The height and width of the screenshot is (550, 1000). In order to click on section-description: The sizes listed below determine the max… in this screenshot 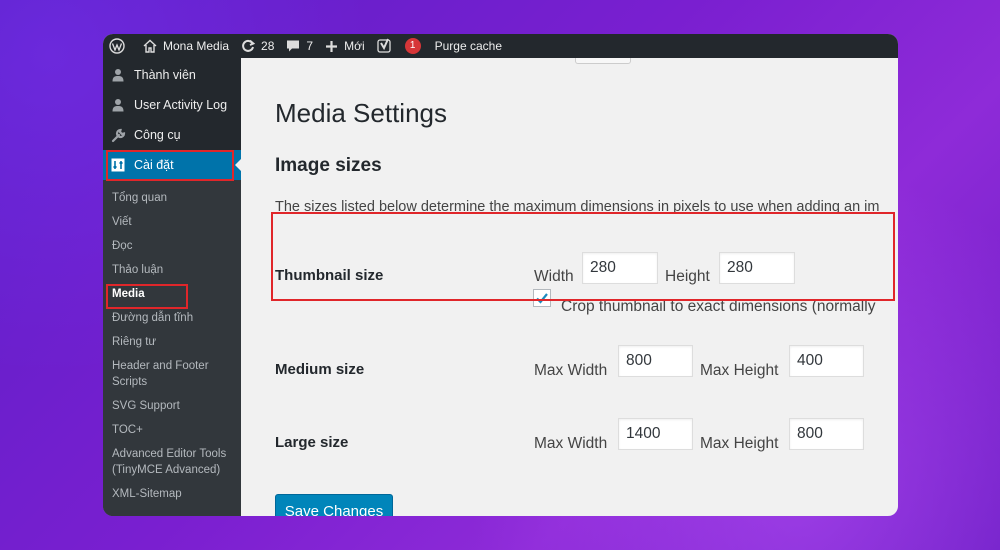, I will do `click(577, 207)`.